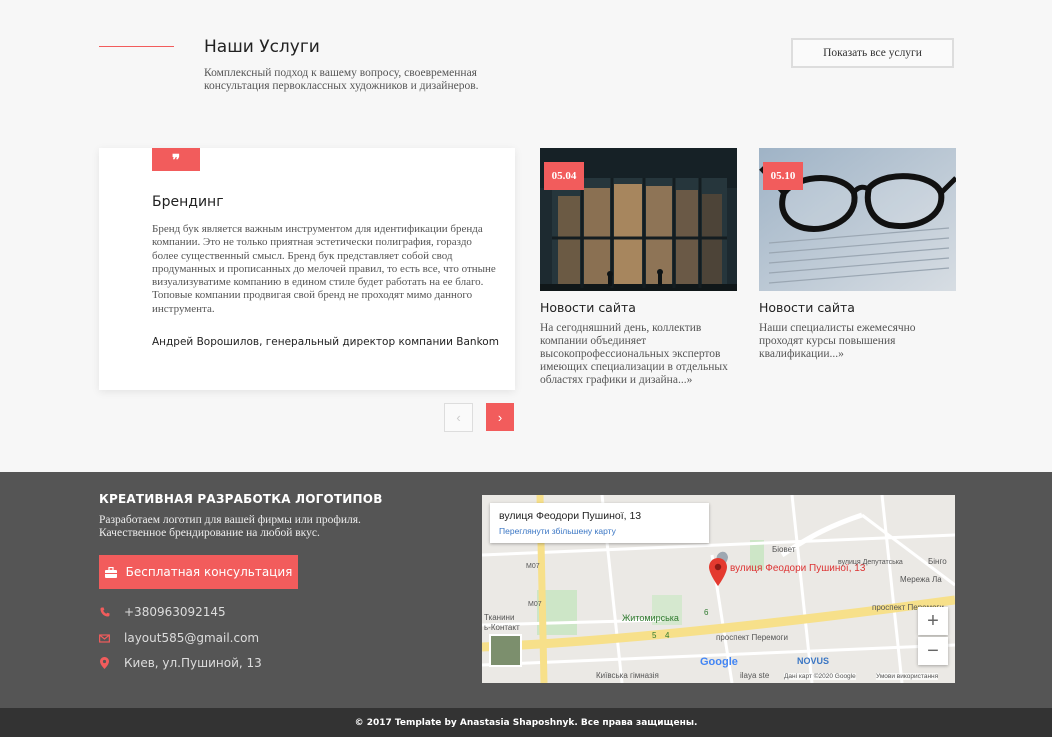  I want to click on map-label-four: 4, so click(667, 635).